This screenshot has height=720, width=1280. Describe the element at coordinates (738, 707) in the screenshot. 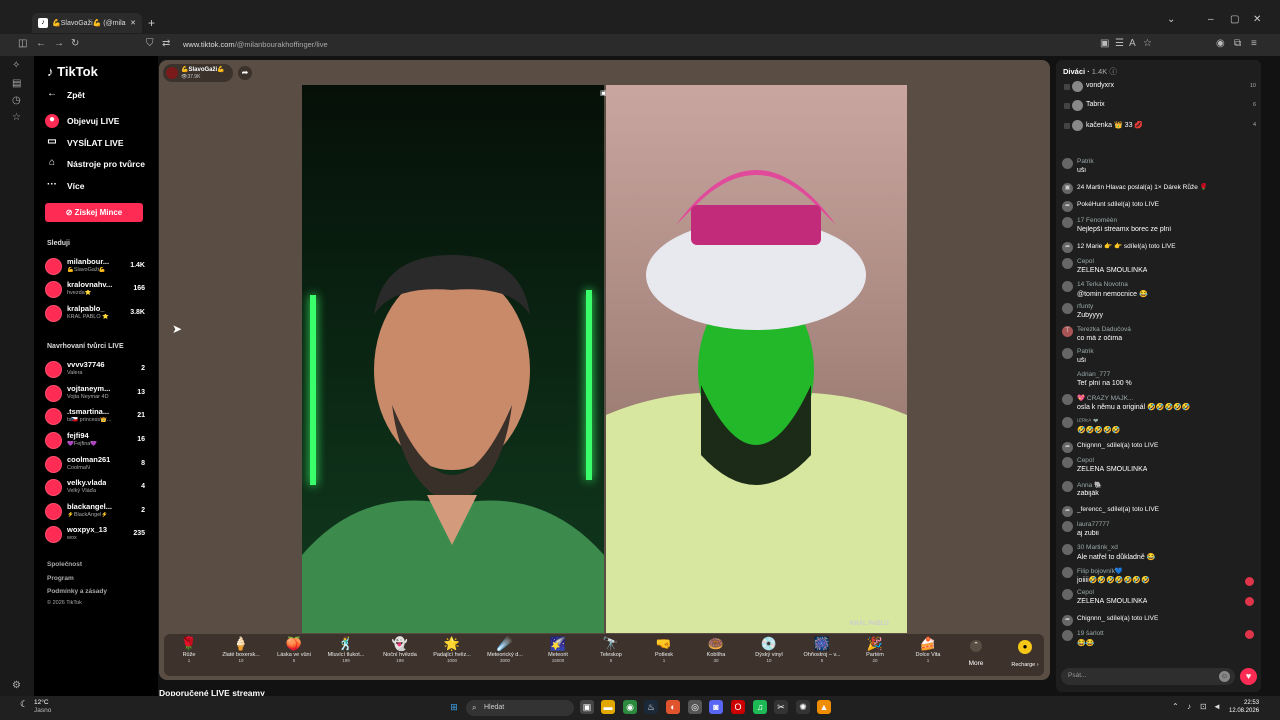

I see `opera-icon: O` at that location.